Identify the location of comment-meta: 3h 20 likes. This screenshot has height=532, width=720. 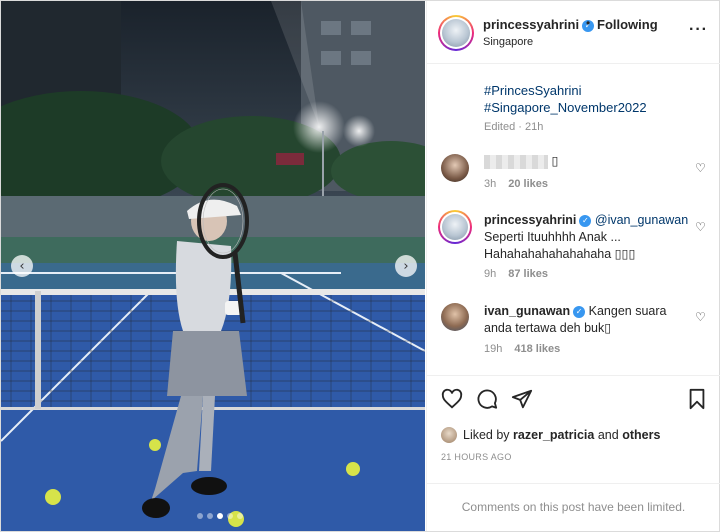
(516, 184).